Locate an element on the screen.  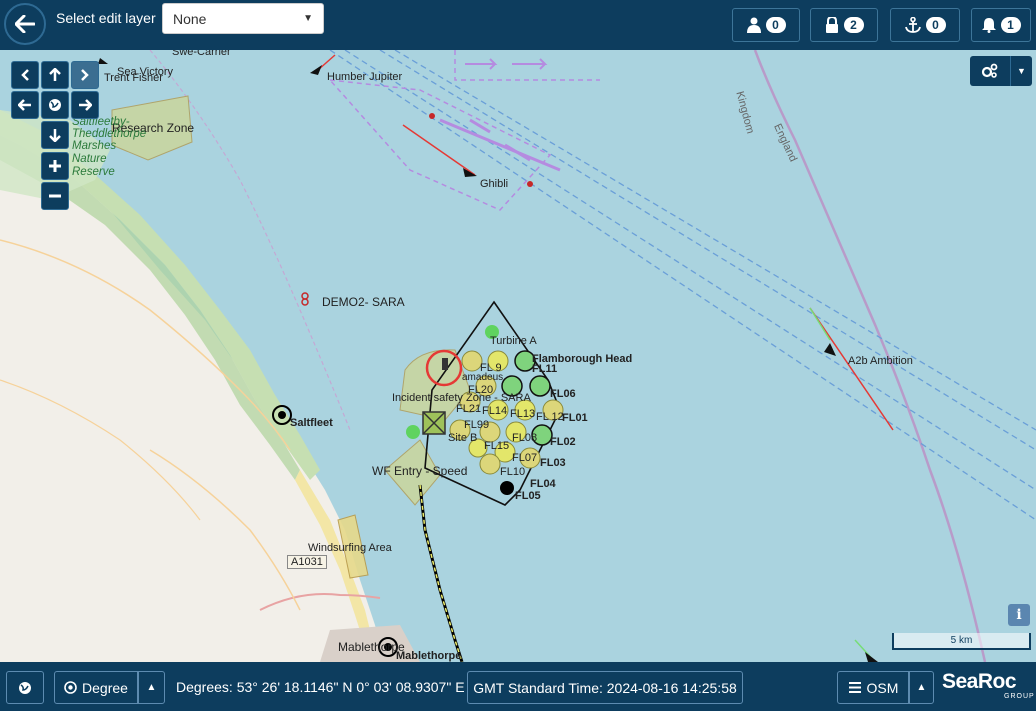
pan-right-up-button is located at coordinates (85, 75).